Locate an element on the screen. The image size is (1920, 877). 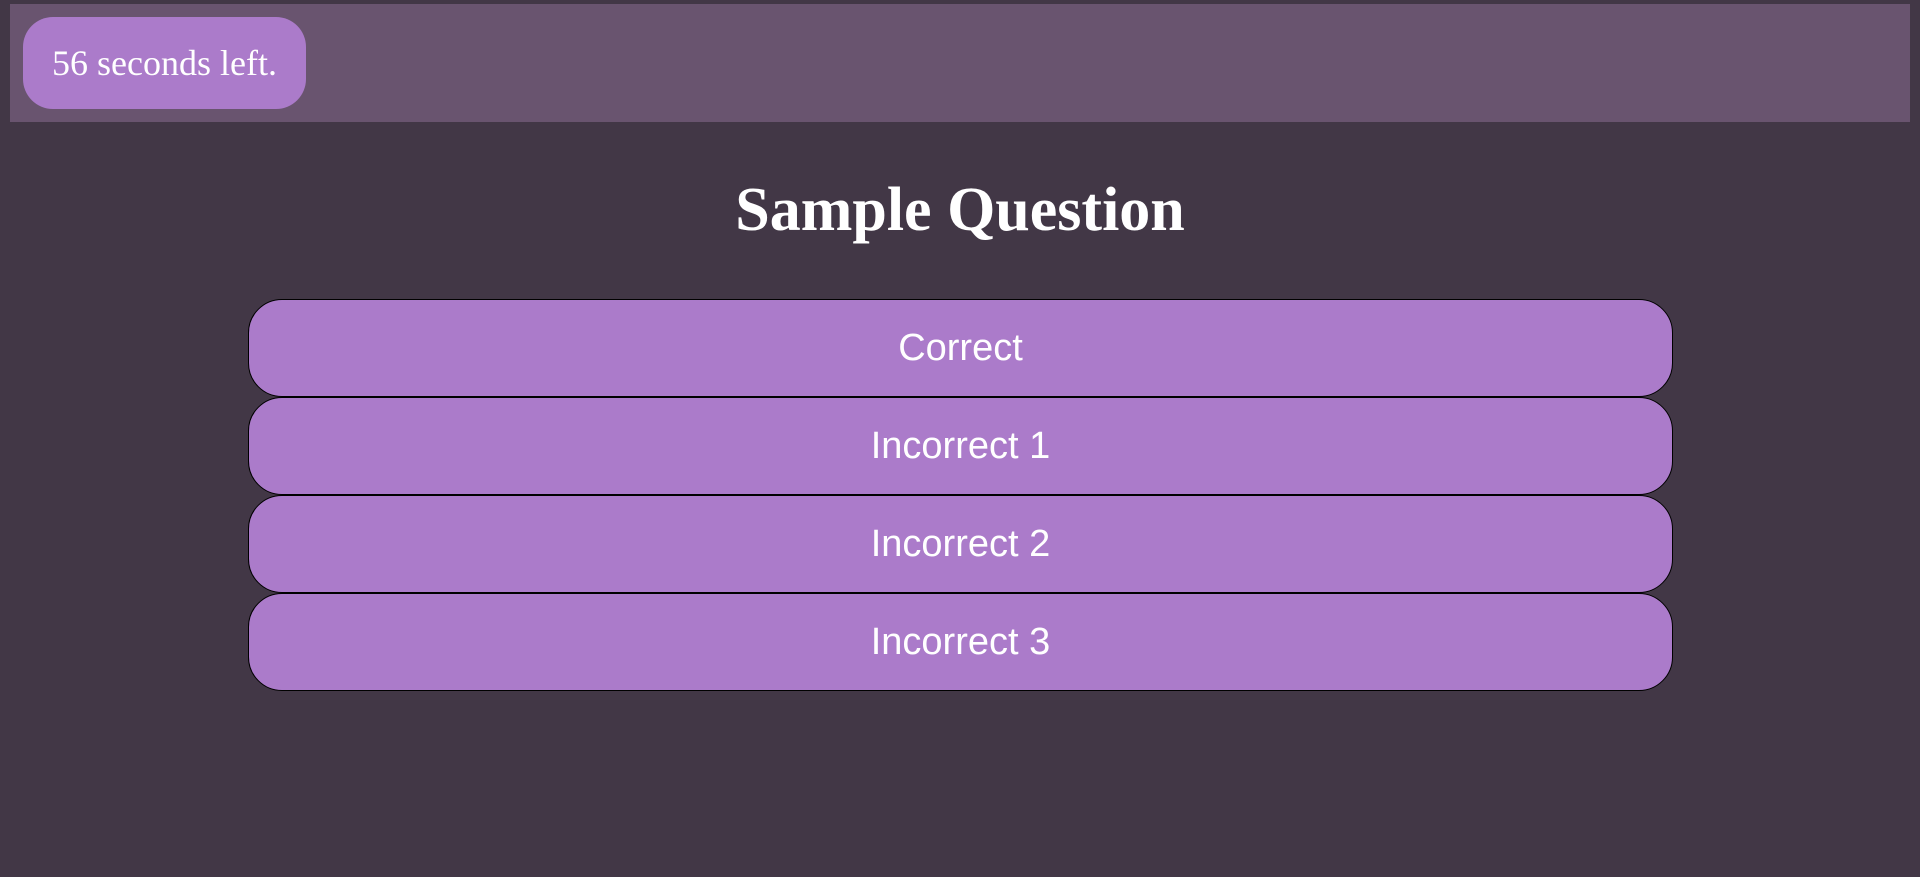
answer-button-incorrect-3: Incorrect 3 is located at coordinates (960, 642).